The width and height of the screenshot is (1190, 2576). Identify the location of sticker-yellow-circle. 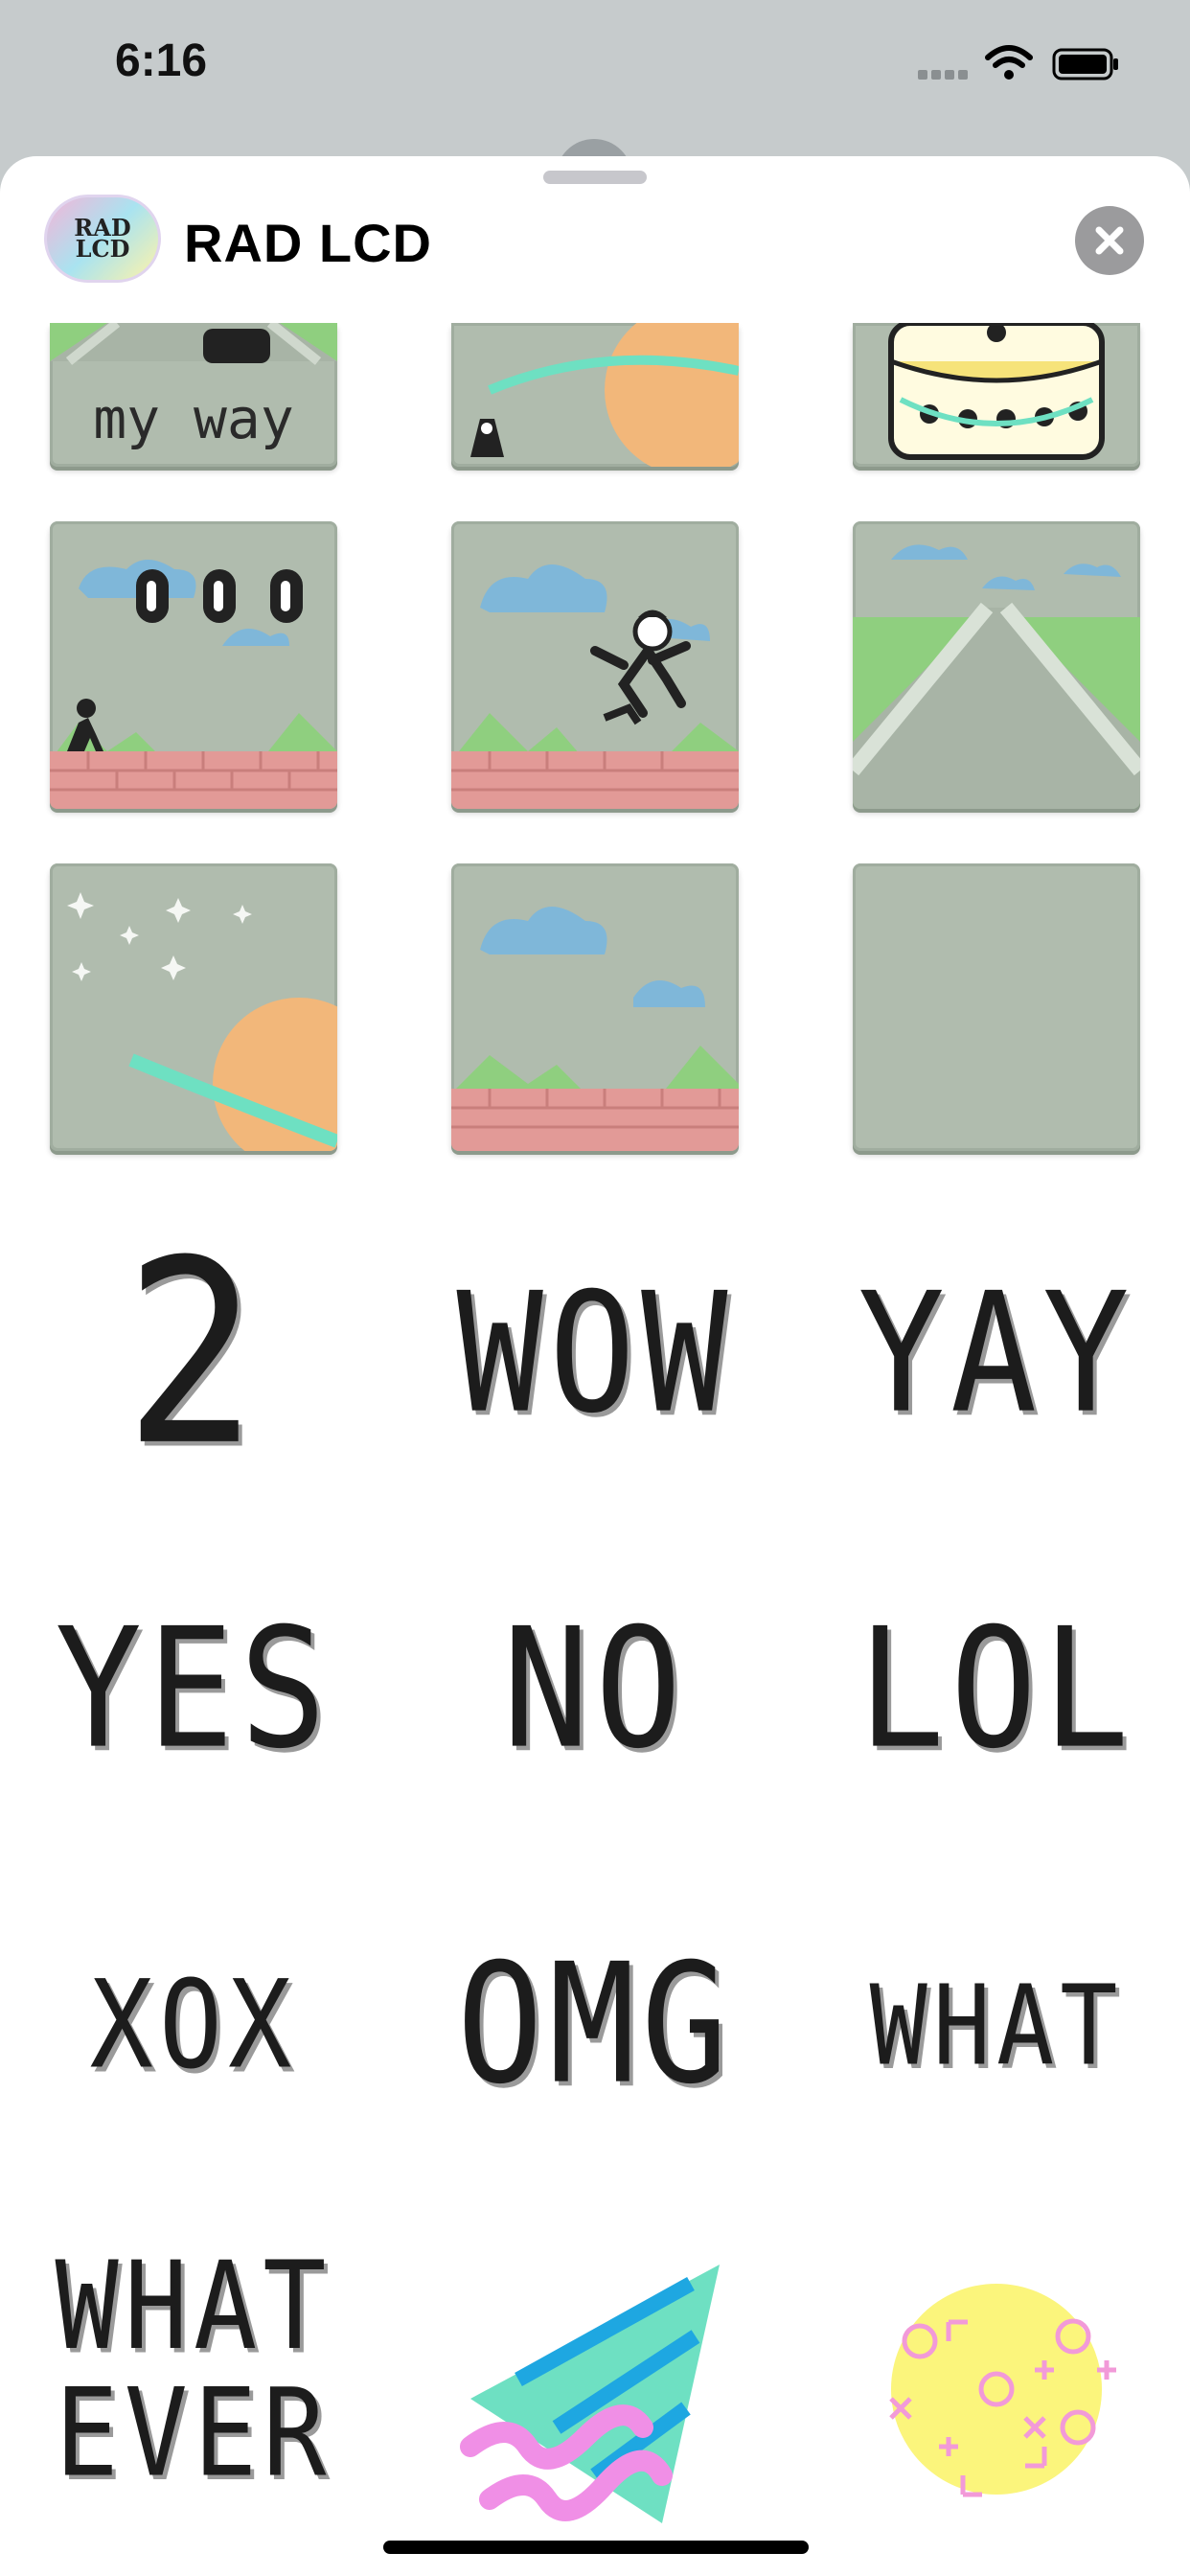
(997, 2389).